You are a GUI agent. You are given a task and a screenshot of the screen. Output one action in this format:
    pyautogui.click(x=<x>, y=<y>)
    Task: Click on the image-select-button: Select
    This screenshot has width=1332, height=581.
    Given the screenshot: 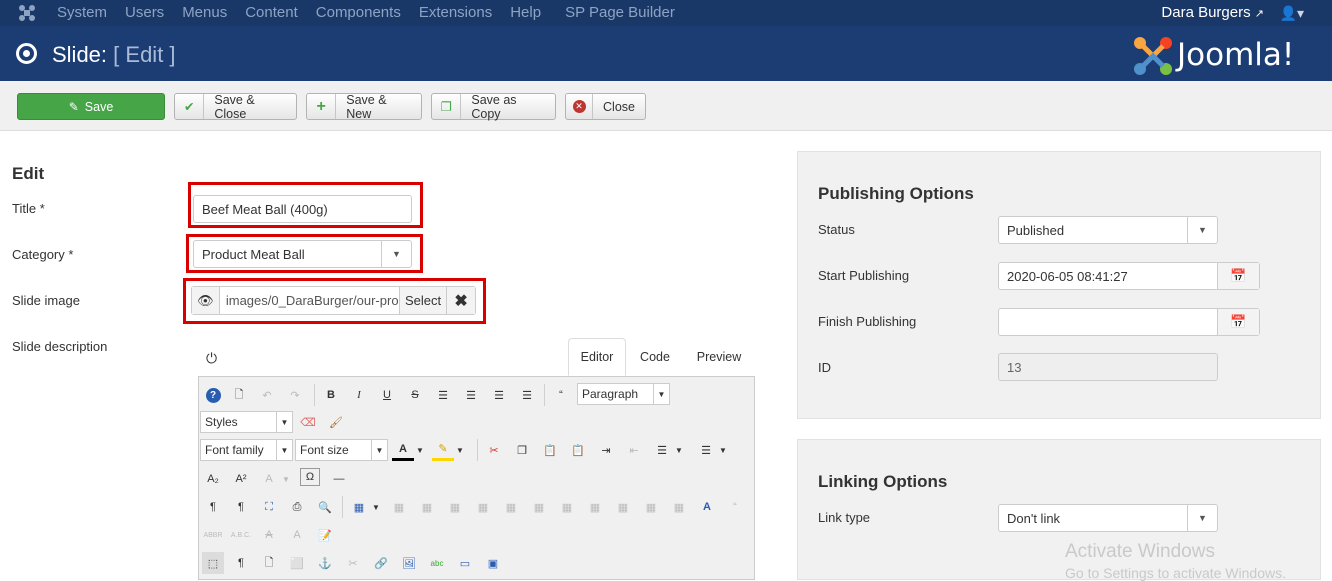 What is the action you would take?
    pyautogui.click(x=423, y=300)
    